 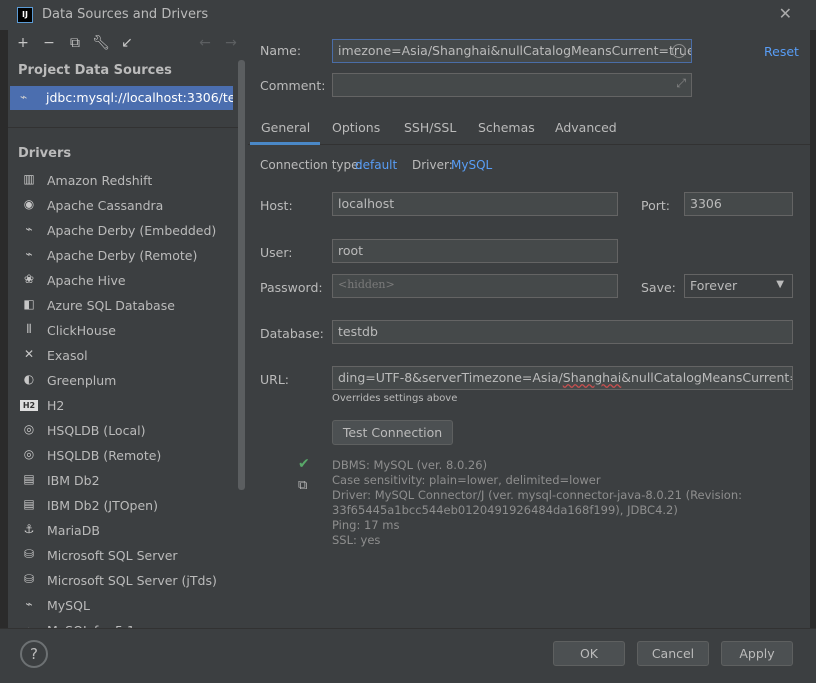 I want to click on driver-label: Microsoft SQL Server (jTds), so click(x=132, y=580).